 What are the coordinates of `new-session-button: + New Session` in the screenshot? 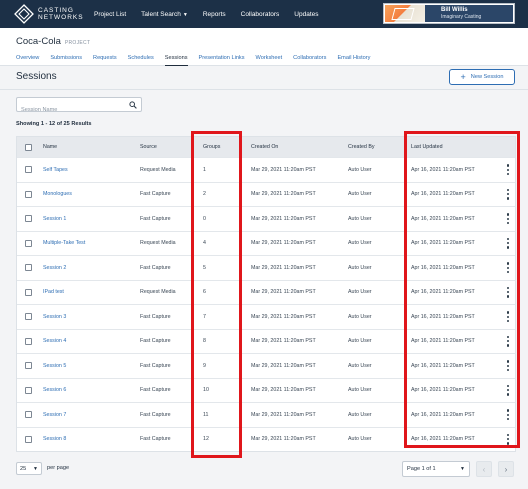 It's located at (482, 77).